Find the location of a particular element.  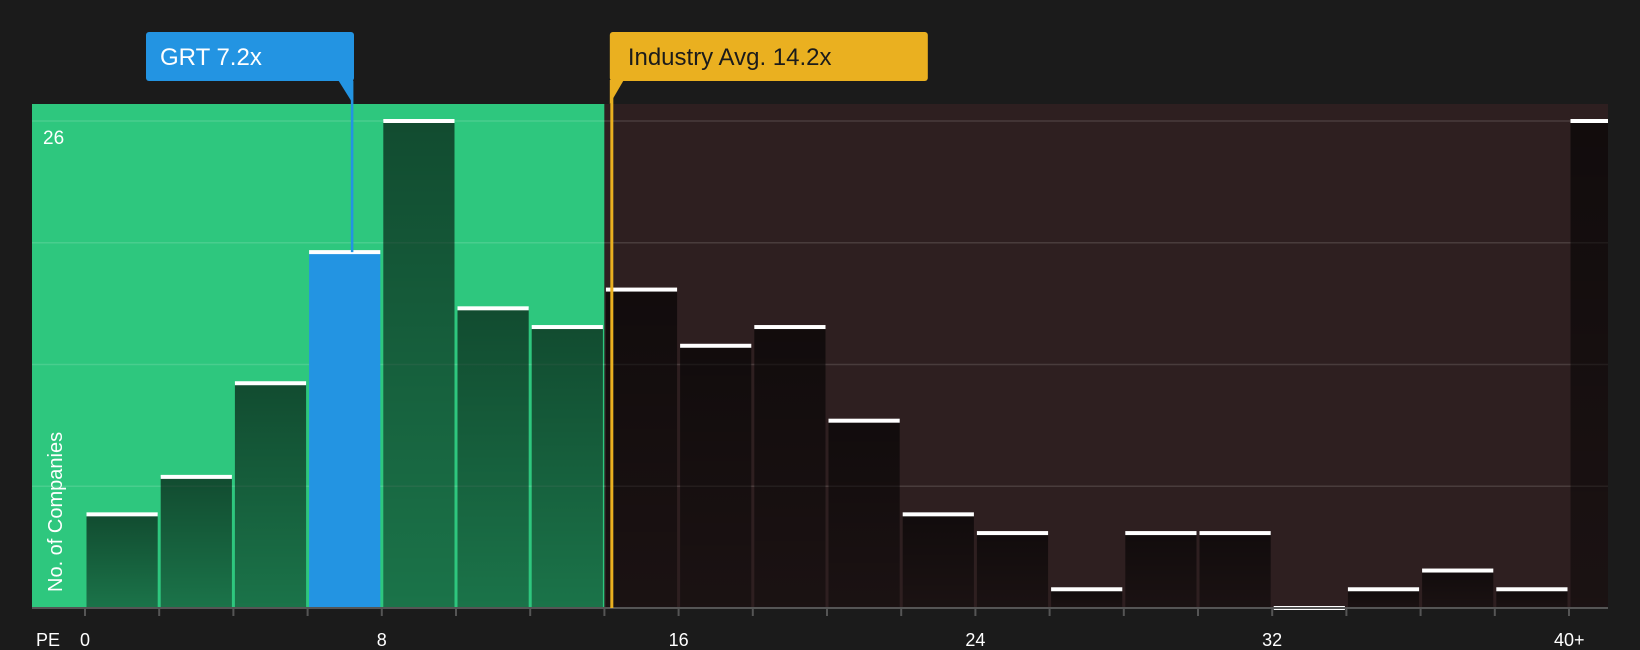

x-tick-label: 8 is located at coordinates (382, 640).